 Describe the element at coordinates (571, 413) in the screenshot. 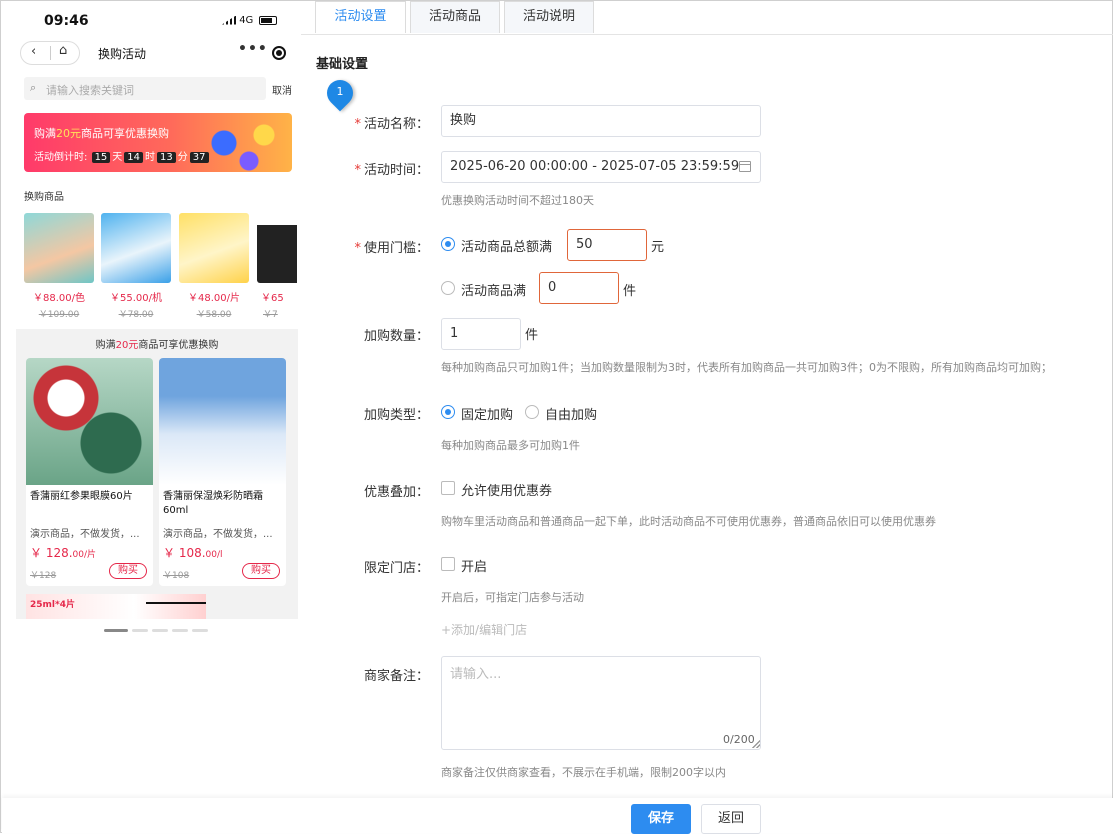

I see `type-free-label: 自由加购` at that location.